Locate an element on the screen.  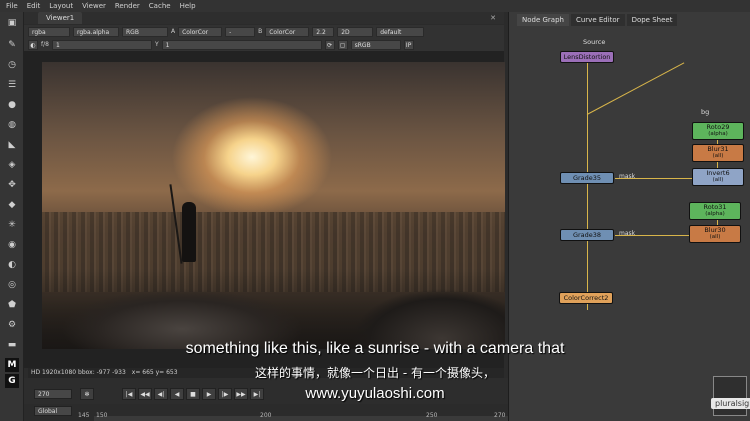
menu-edit: Edit is located at coordinates (34, 6).